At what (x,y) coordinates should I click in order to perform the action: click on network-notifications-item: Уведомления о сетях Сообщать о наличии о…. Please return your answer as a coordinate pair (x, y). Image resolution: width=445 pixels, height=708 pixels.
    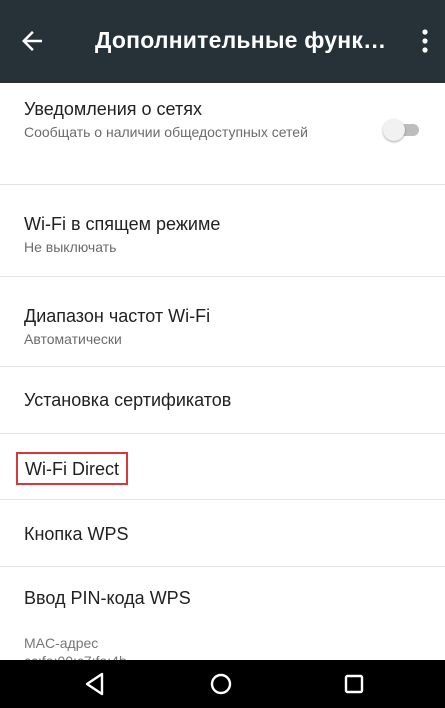
    Looking at the image, I should click on (222, 134).